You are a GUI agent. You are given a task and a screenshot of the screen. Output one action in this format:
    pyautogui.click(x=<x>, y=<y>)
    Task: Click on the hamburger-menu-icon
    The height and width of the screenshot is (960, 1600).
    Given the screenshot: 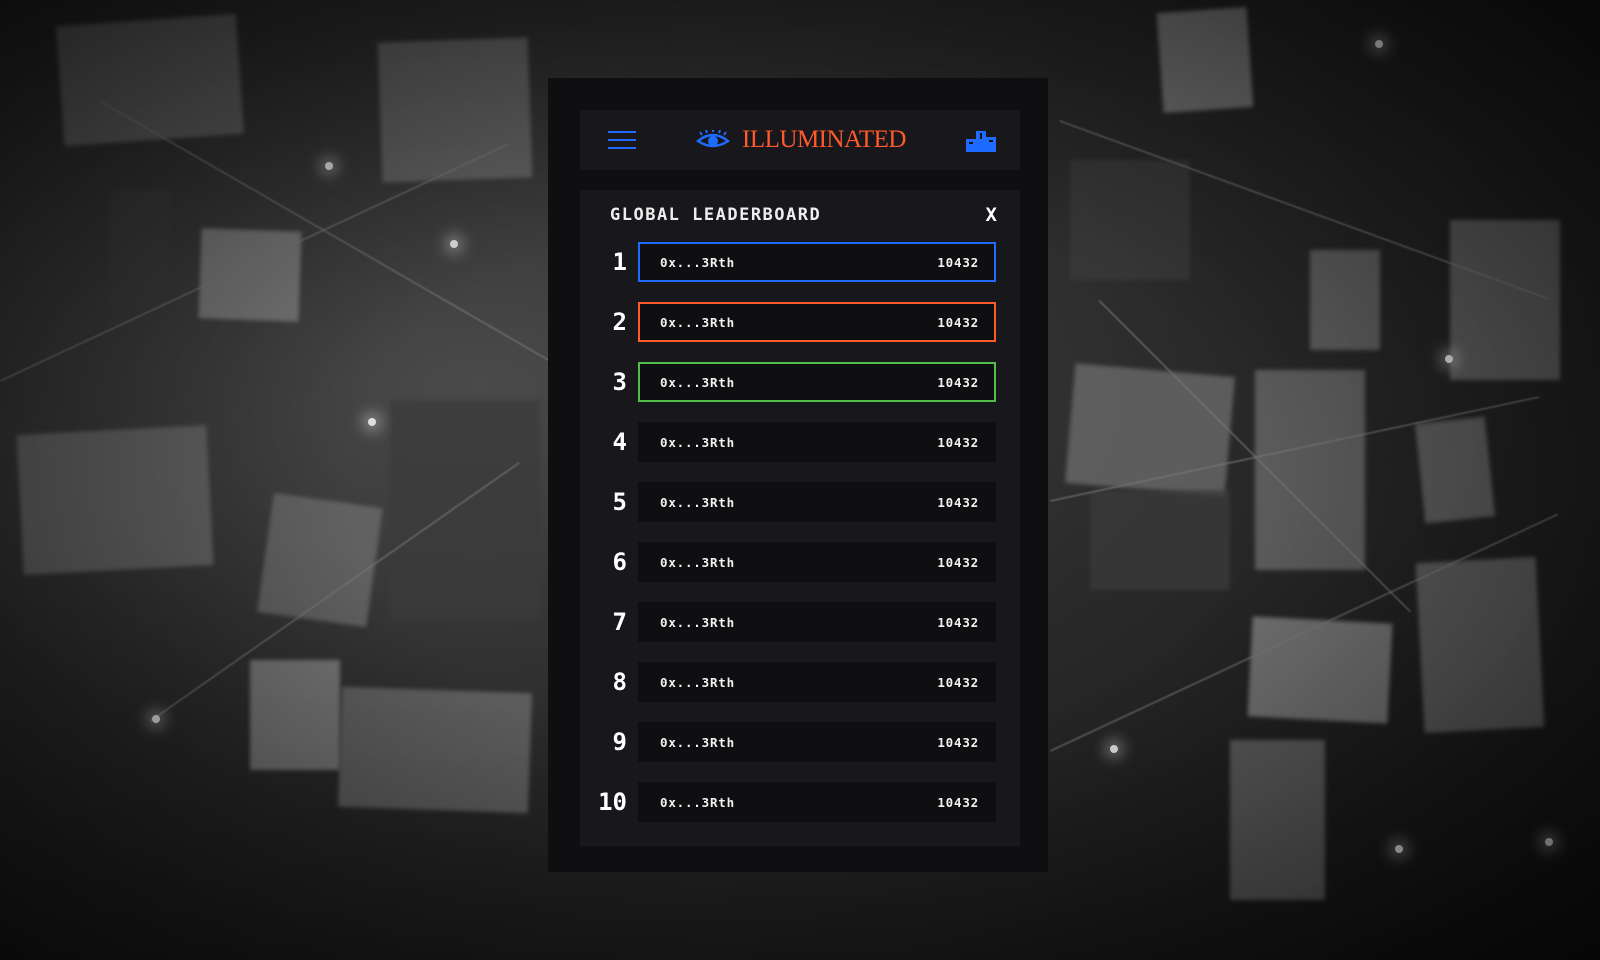 What is the action you would take?
    pyautogui.click(x=622, y=140)
    